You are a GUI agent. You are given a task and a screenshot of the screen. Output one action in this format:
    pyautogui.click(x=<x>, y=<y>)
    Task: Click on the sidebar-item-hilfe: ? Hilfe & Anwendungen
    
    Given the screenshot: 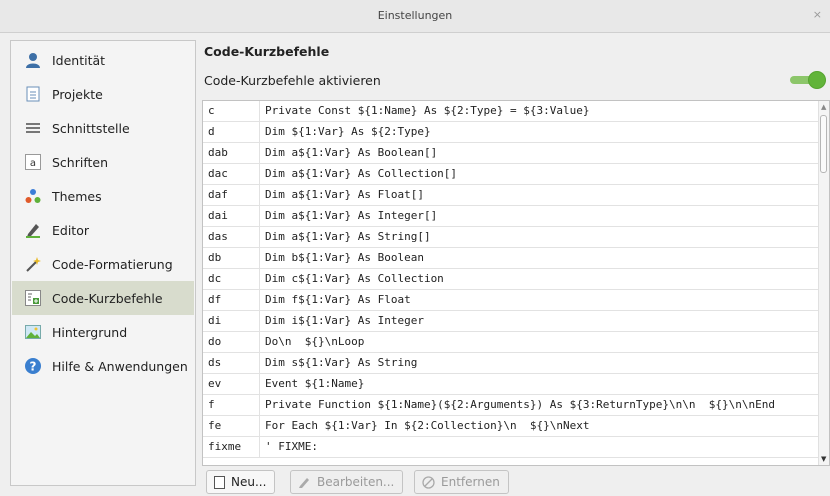 What is the action you would take?
    pyautogui.click(x=103, y=366)
    